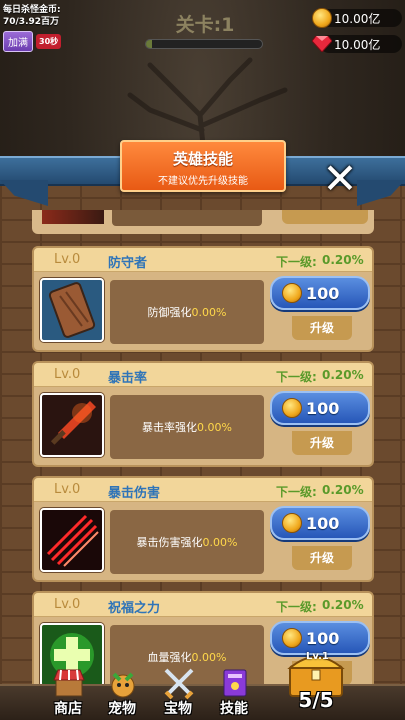  I want to click on daily-gold-value: 70/3.92百万, so click(31, 22).